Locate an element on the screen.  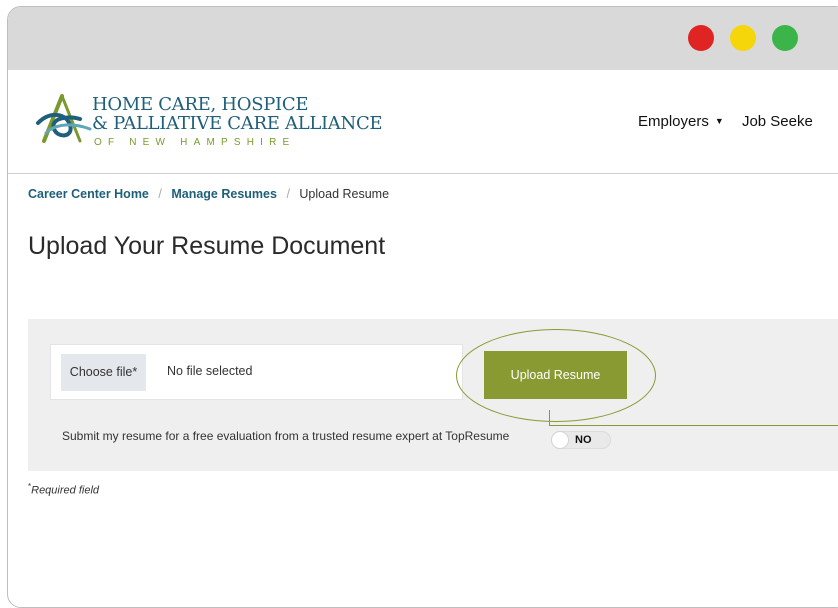
evaluation-toggle: NO is located at coordinates (581, 440).